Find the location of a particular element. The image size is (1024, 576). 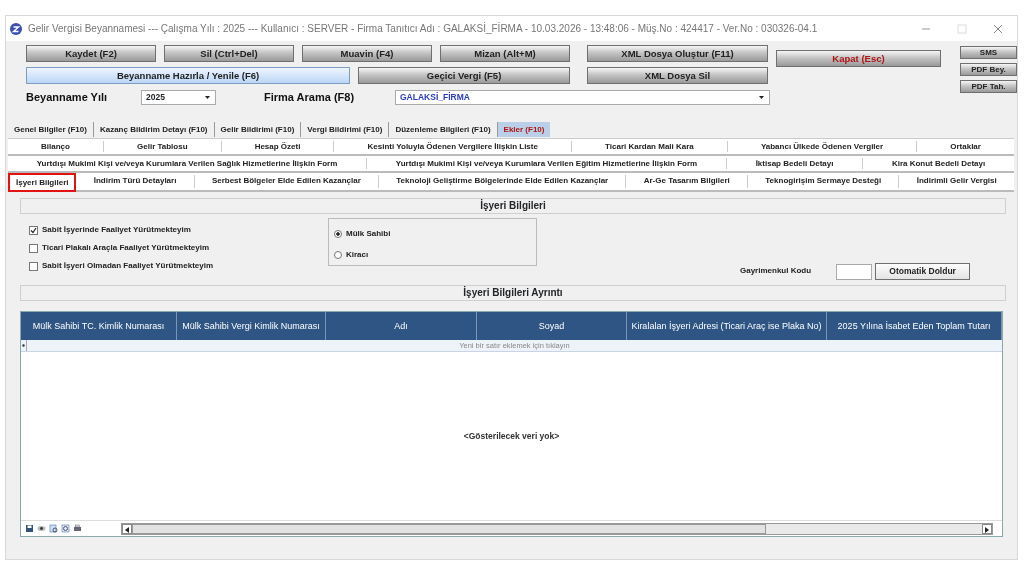

row-indicator-icon is located at coordinates (24, 345).